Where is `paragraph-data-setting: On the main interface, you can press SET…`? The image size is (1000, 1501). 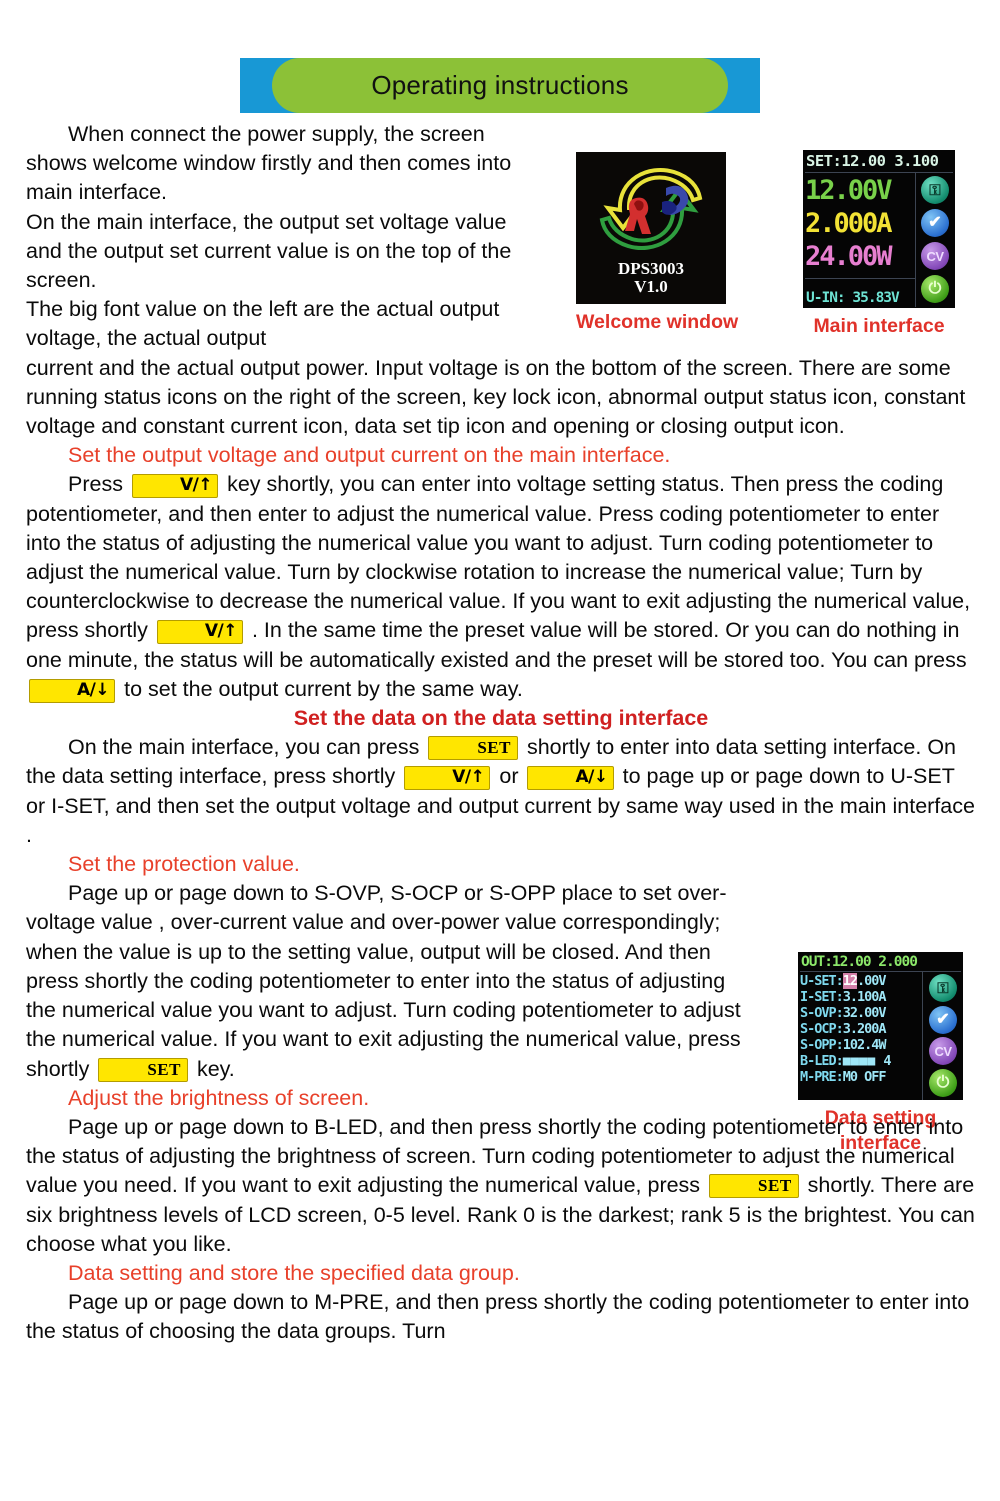
paragraph-data-setting: On the main interface, you can press SET… is located at coordinates (501, 791).